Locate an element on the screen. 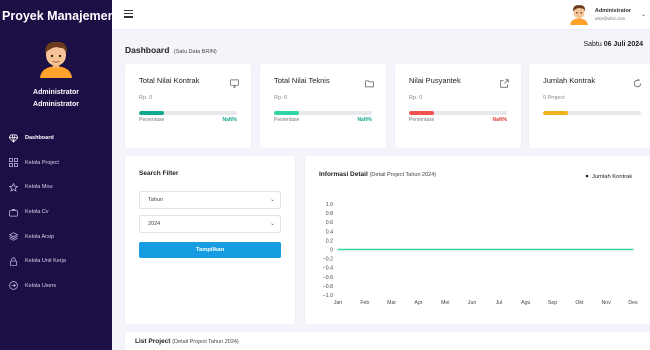 The width and height of the screenshot is (650, 350). stat-card-jumlah-kontrak: Jumlah Kontrak 0 Project is located at coordinates (589, 106).